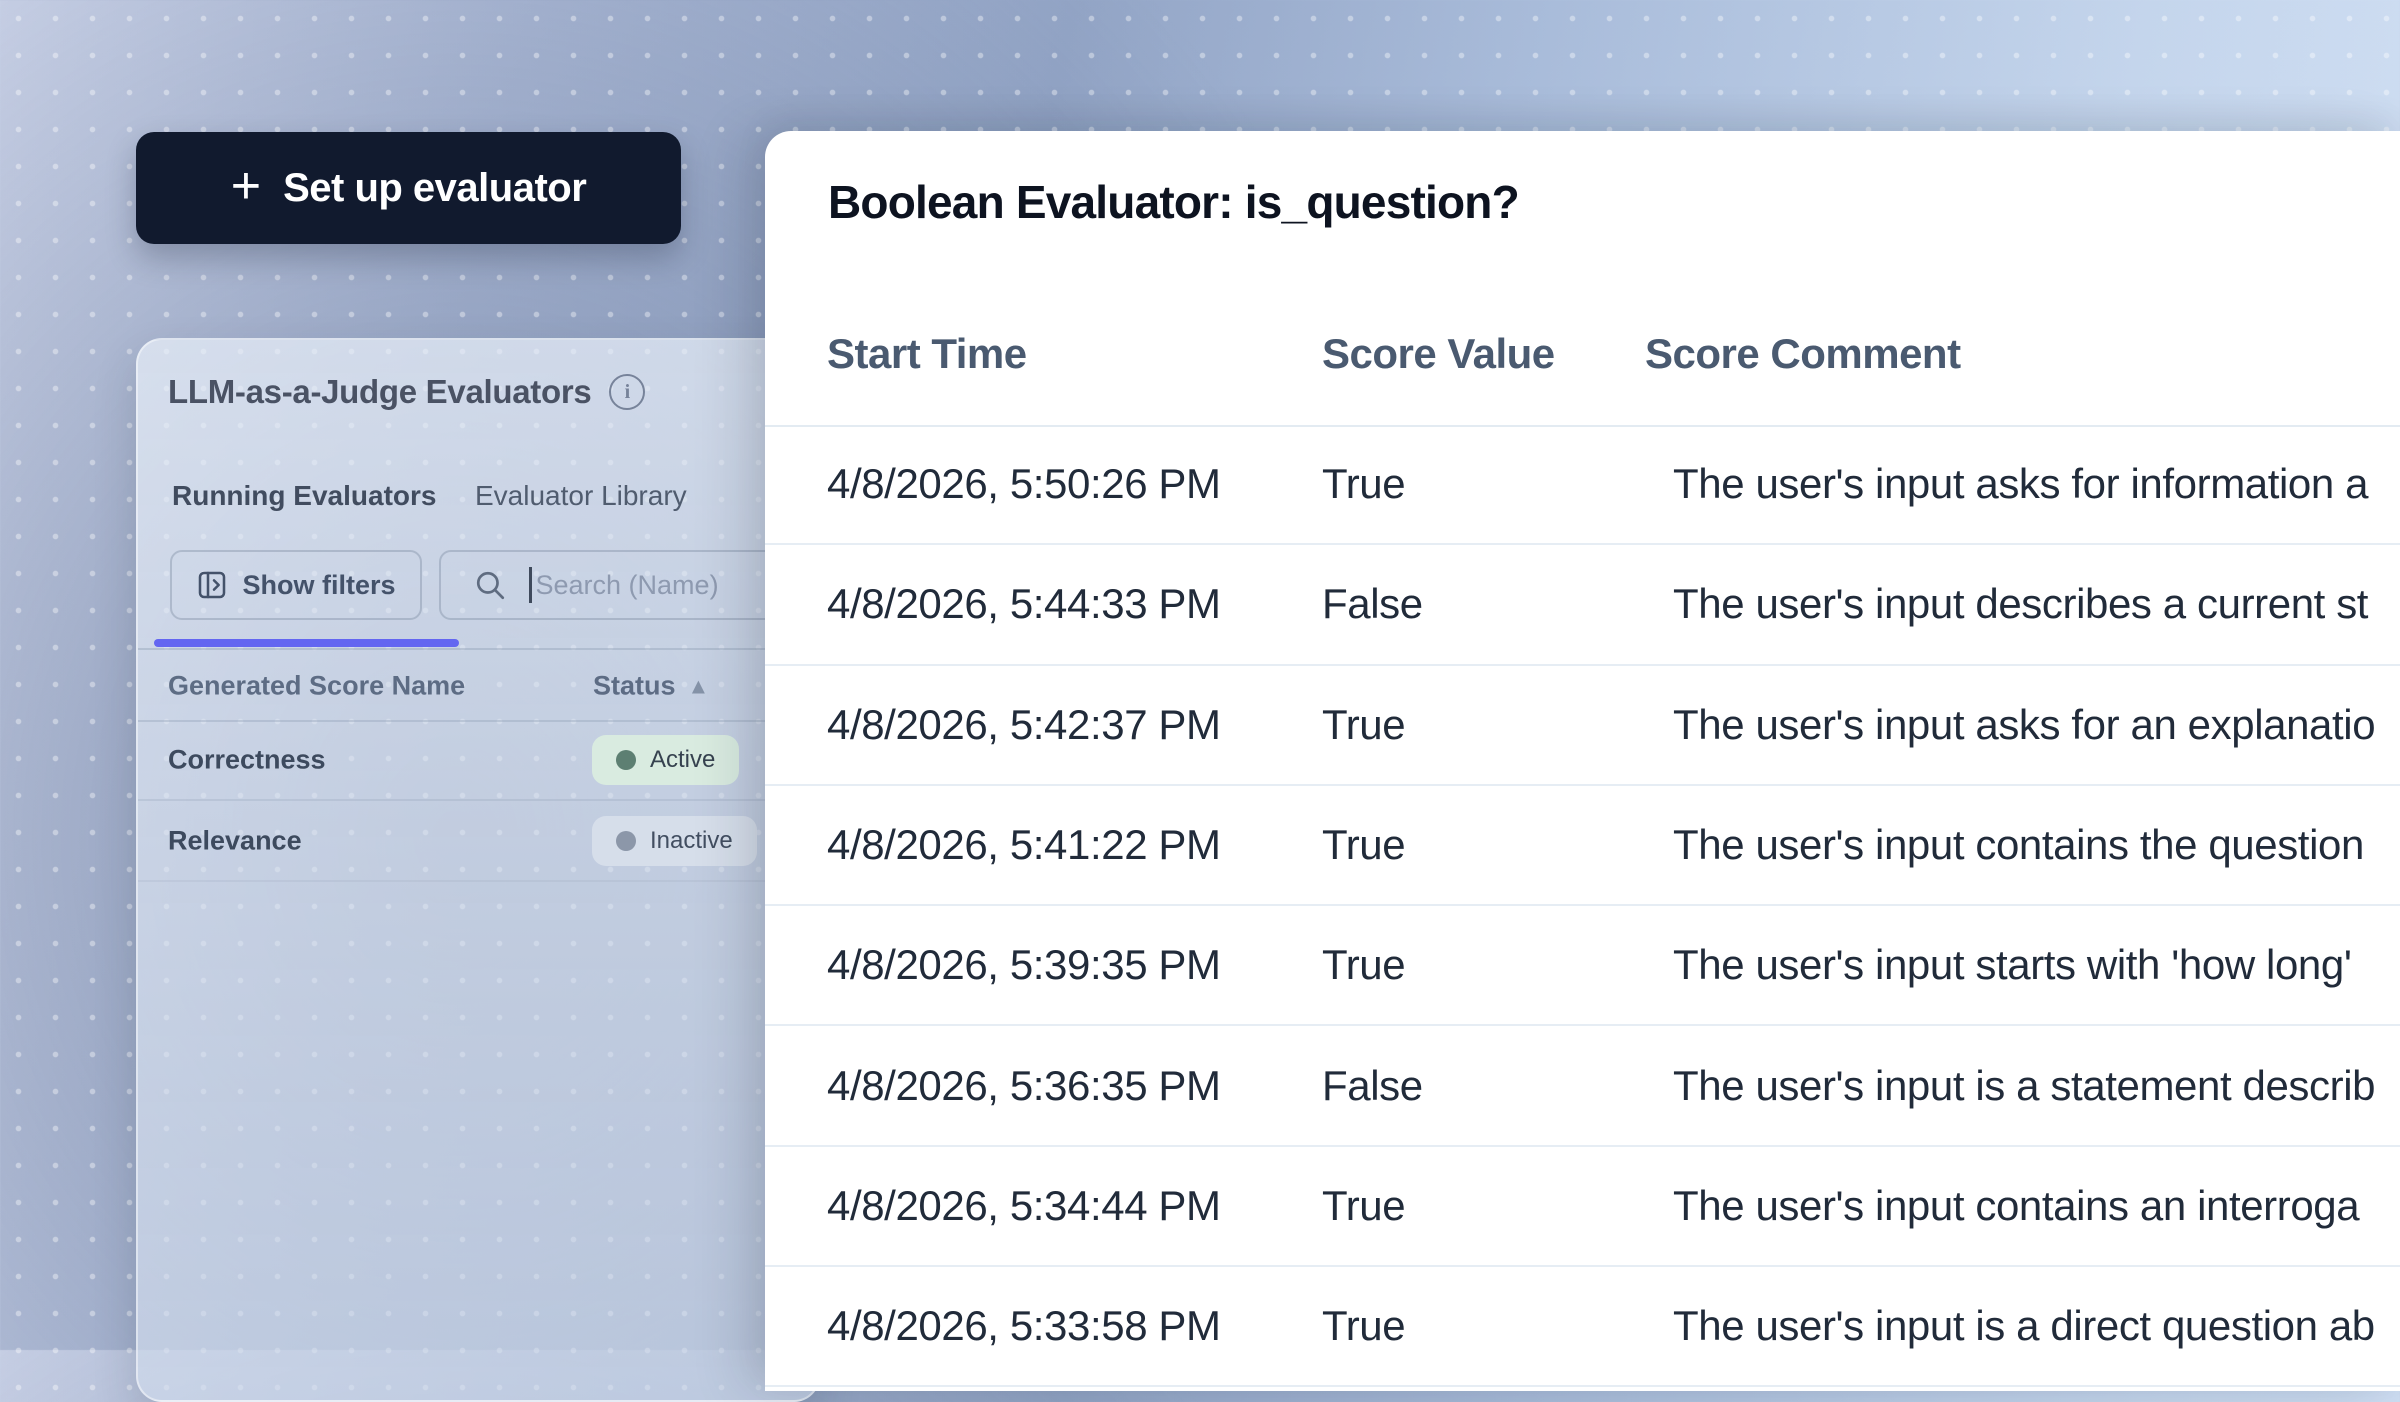  Describe the element at coordinates (247, 759) in the screenshot. I see `score-name: Correctness` at that location.